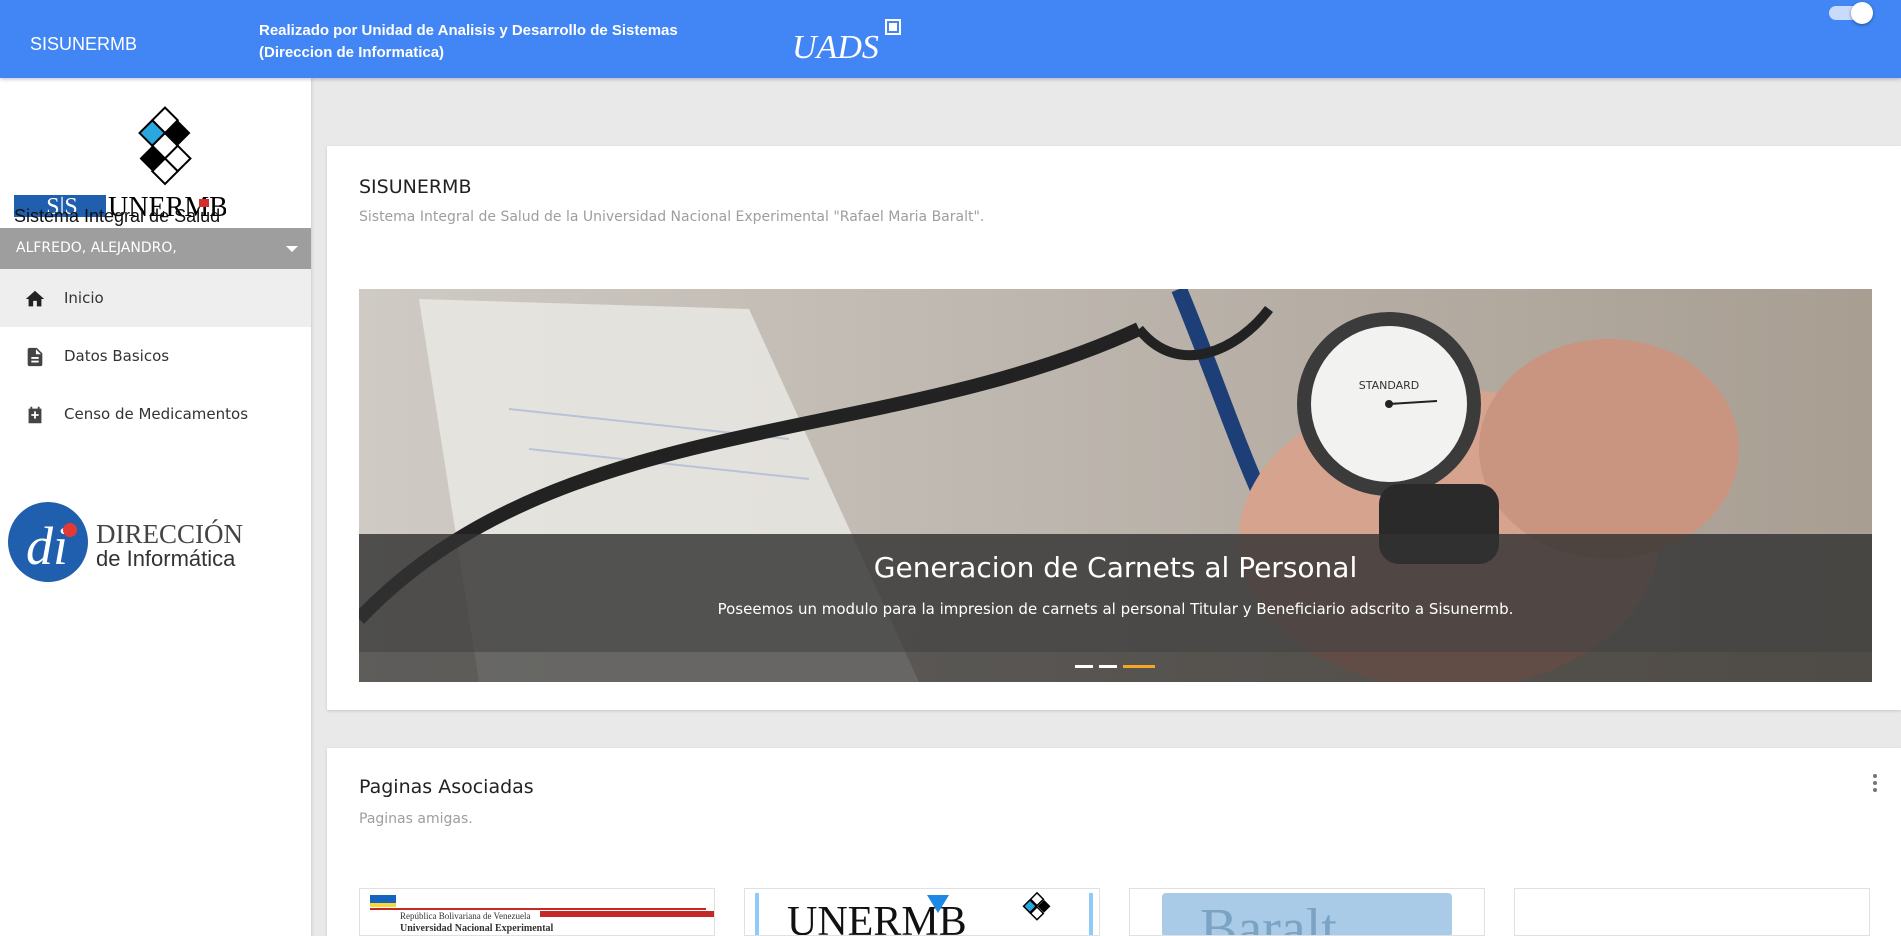  Describe the element at coordinates (1389, 385) in the screenshot. I see `svg-text: STANDARD` at that location.